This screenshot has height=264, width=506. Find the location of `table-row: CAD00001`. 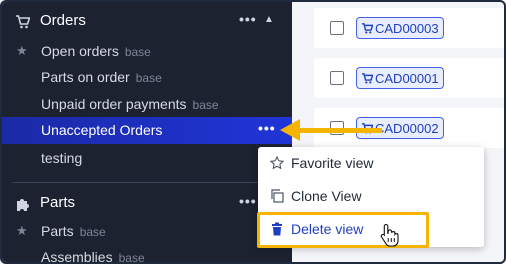

table-row: CAD00001 is located at coordinates (409, 78).